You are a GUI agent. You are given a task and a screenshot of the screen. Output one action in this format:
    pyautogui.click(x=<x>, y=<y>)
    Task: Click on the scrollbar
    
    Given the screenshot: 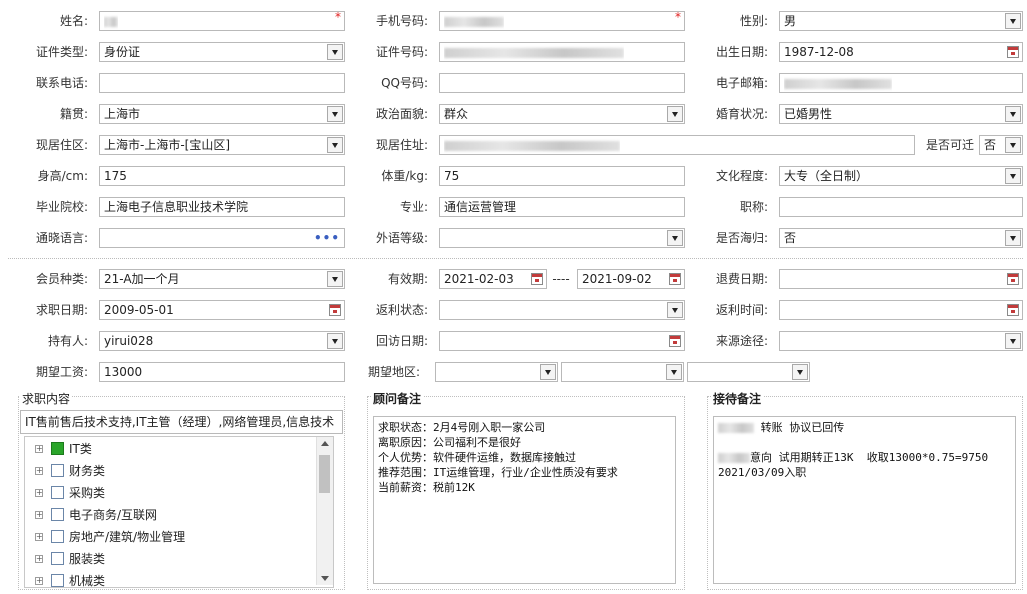 What is the action you would take?
    pyautogui.click(x=324, y=511)
    